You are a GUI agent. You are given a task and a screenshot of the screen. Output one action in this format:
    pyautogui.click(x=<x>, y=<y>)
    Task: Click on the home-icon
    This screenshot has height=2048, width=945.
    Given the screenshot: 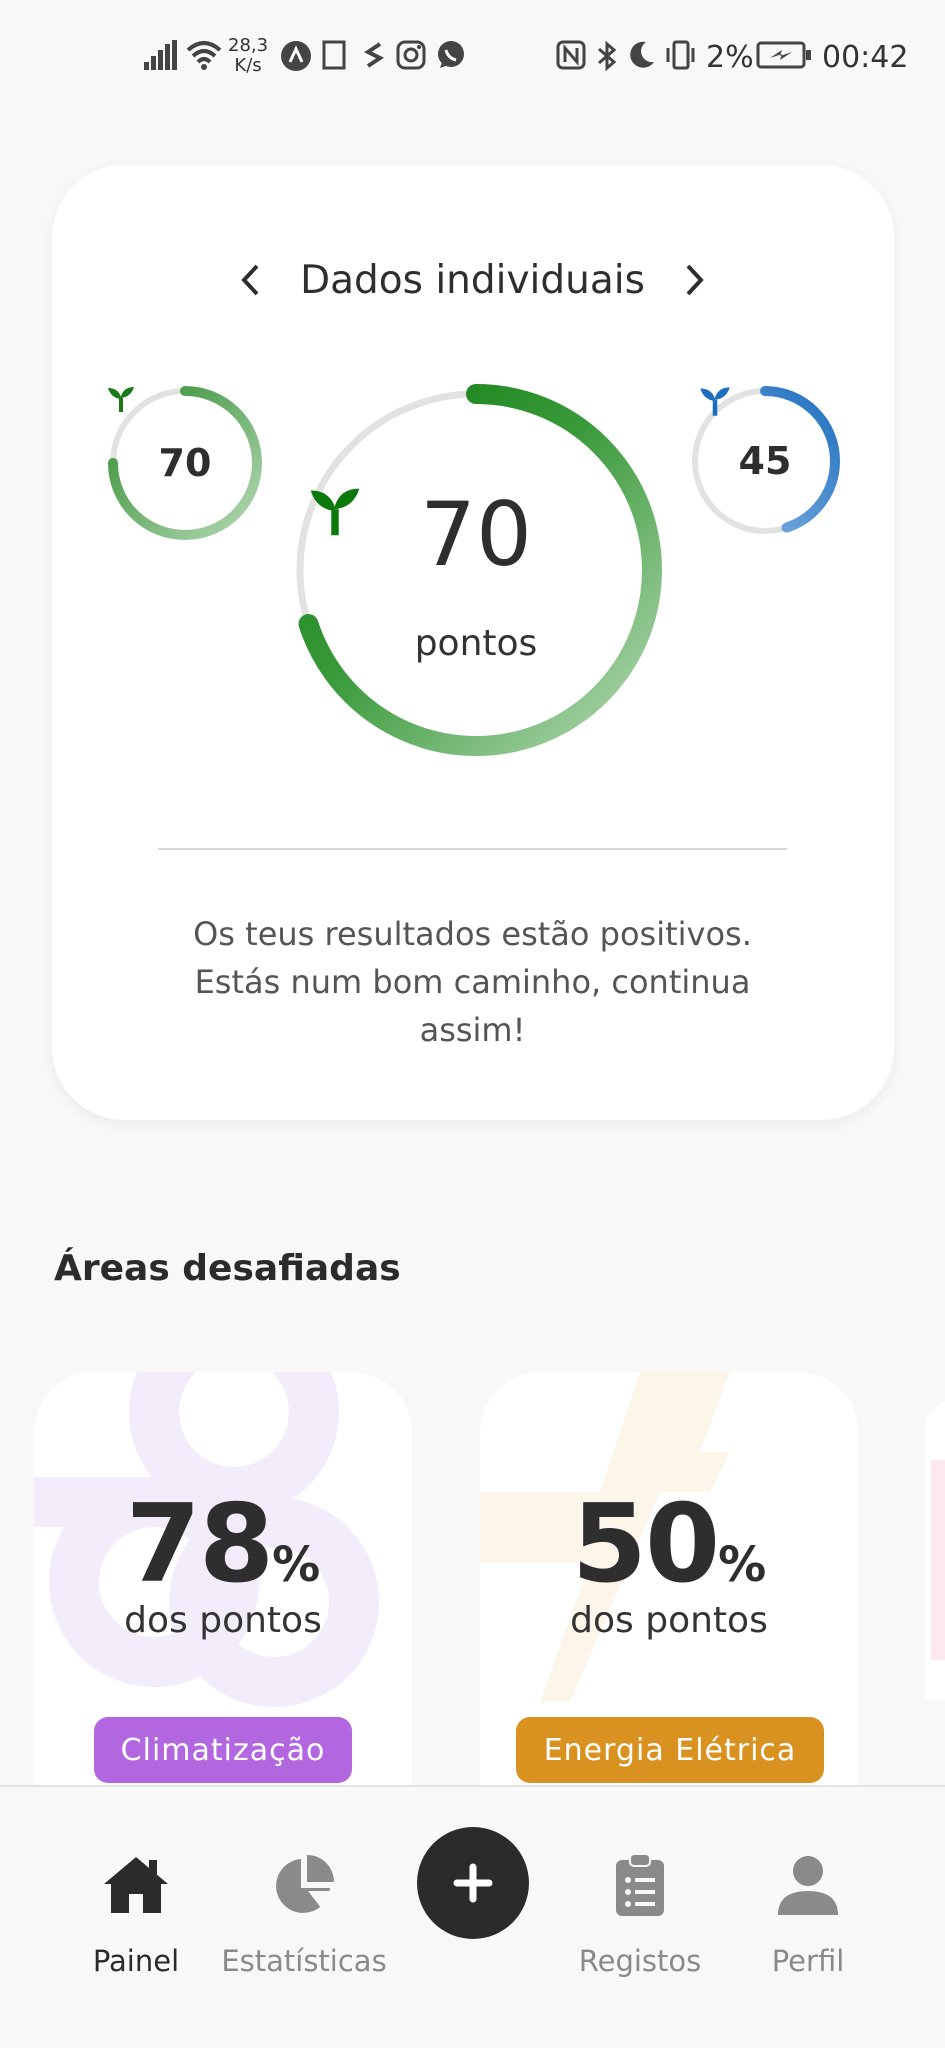 What is the action you would take?
    pyautogui.click(x=136, y=1884)
    